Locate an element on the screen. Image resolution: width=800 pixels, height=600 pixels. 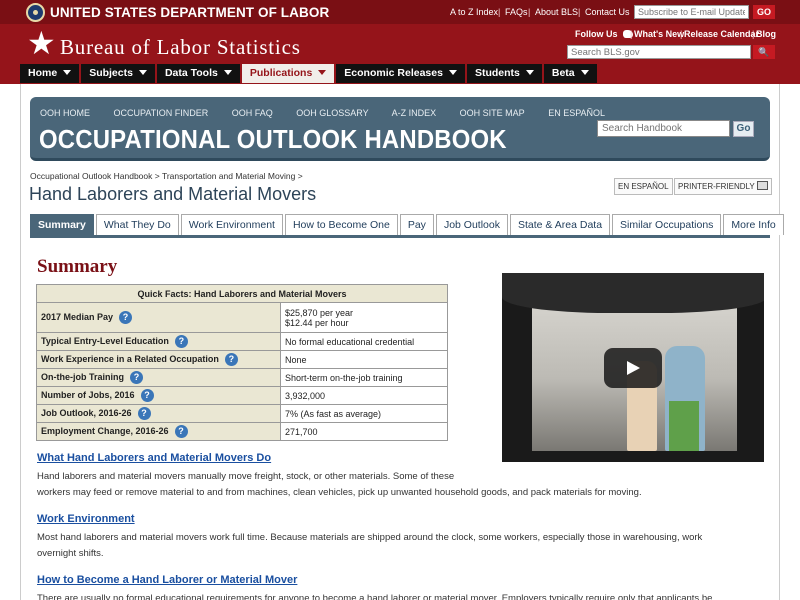
printer-friendly-button: PRINTER-FRIENDLY is located at coordinates (723, 186).